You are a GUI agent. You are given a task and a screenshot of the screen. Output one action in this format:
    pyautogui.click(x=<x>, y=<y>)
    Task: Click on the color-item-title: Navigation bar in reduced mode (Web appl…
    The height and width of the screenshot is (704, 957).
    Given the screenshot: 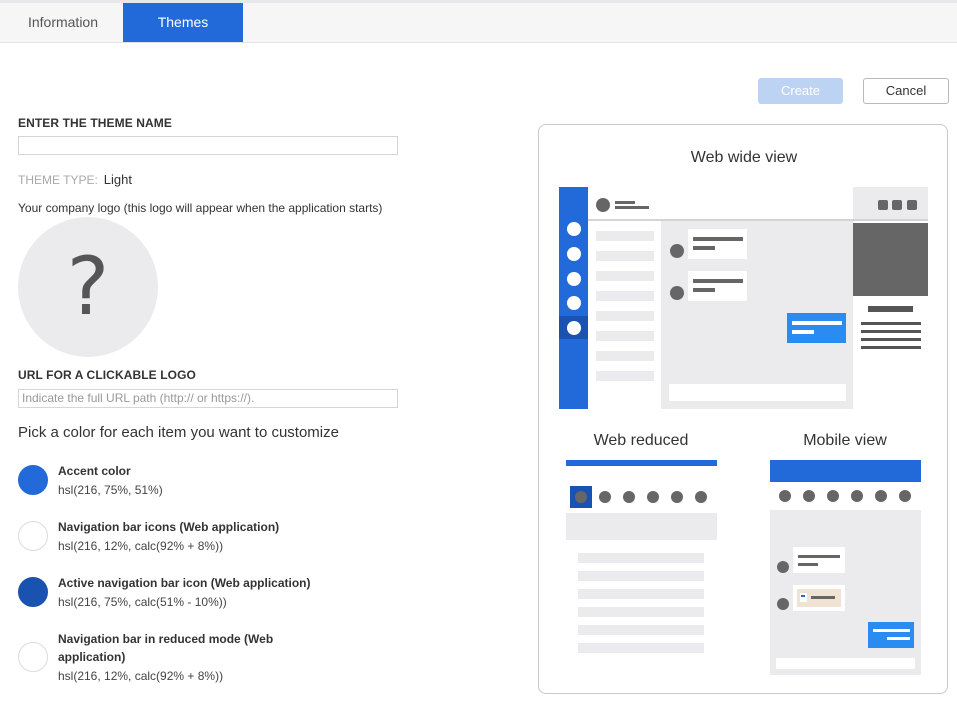 What is the action you would take?
    pyautogui.click(x=166, y=648)
    